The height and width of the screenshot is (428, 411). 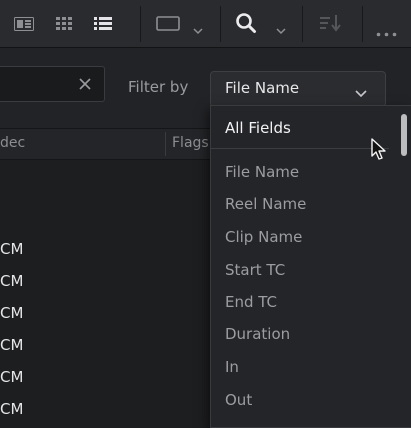 I want to click on metadata-view-icon, so click(x=24, y=25).